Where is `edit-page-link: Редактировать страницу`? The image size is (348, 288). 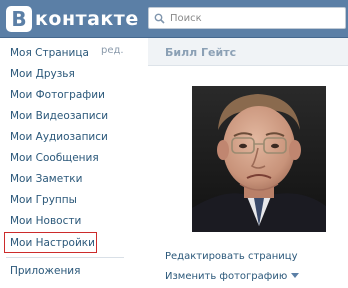 edit-page-link: Редактировать страницу is located at coordinates (231, 257).